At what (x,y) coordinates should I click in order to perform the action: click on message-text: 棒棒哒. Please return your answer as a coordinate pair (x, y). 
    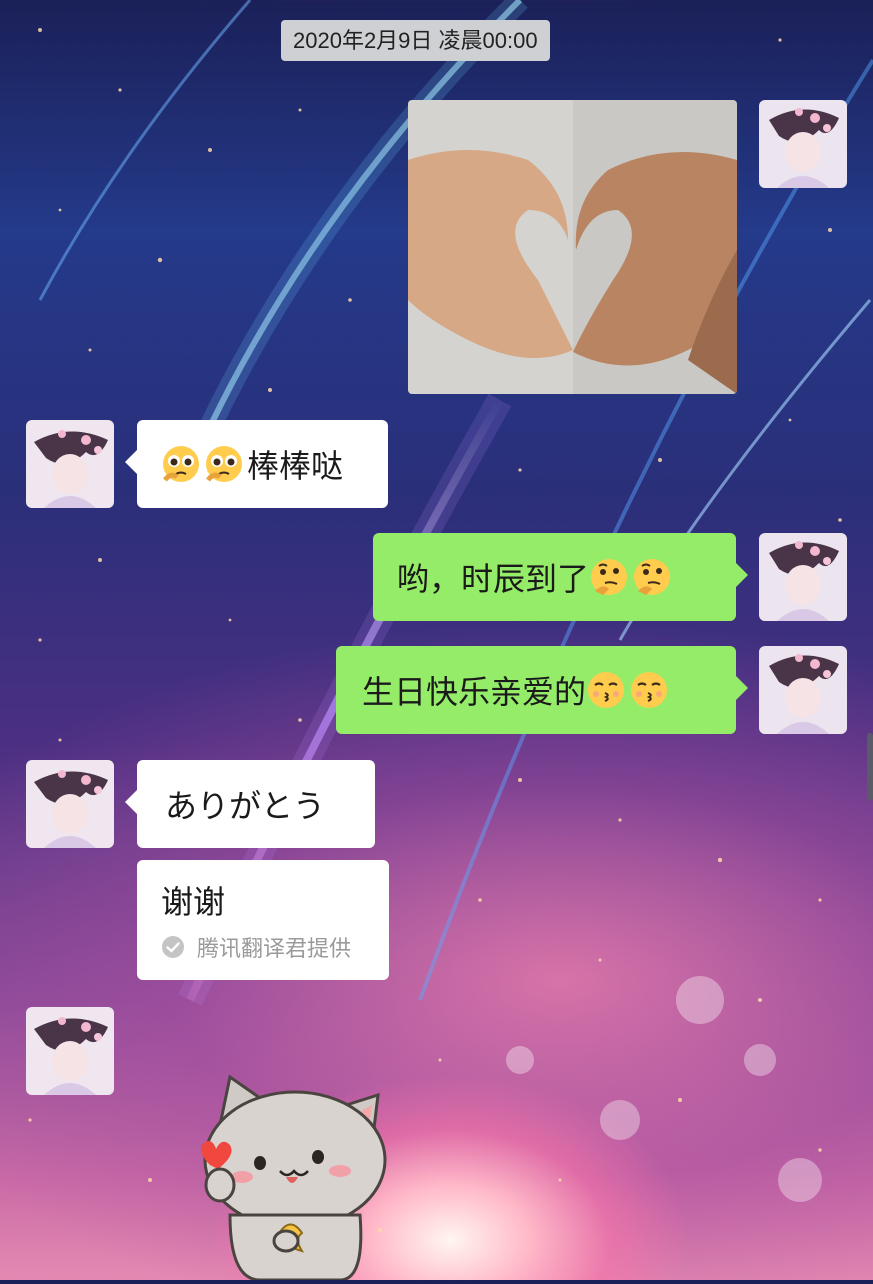
    Looking at the image, I should click on (295, 466).